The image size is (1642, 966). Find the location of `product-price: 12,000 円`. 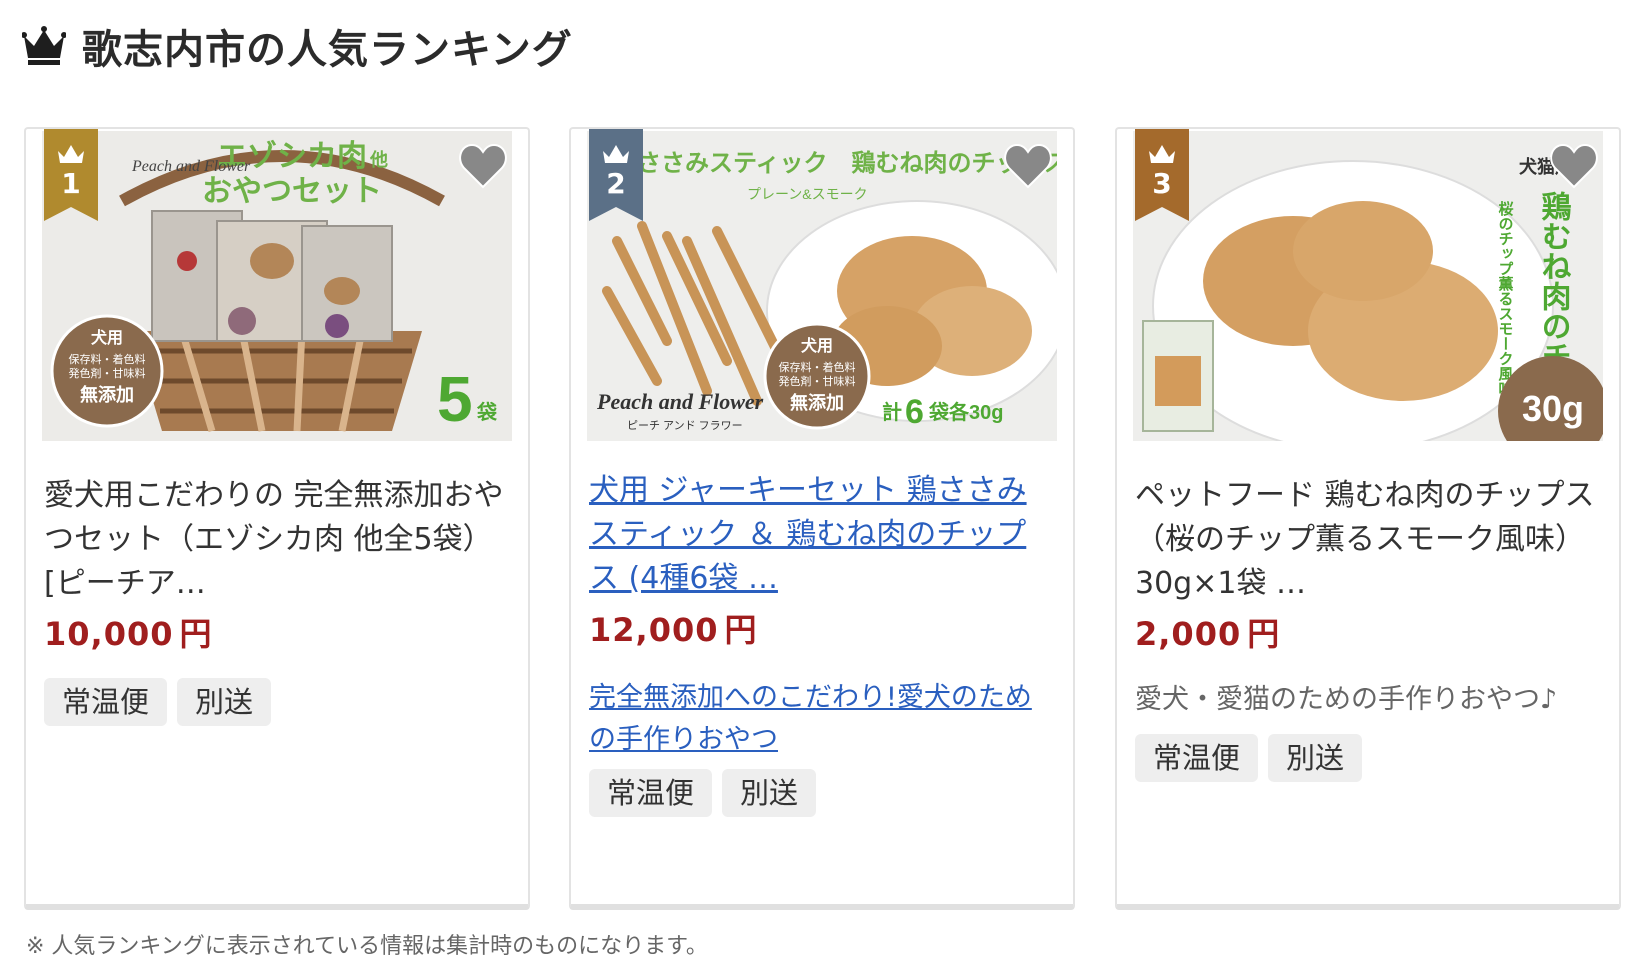

product-price: 12,000 円 is located at coordinates (673, 630).